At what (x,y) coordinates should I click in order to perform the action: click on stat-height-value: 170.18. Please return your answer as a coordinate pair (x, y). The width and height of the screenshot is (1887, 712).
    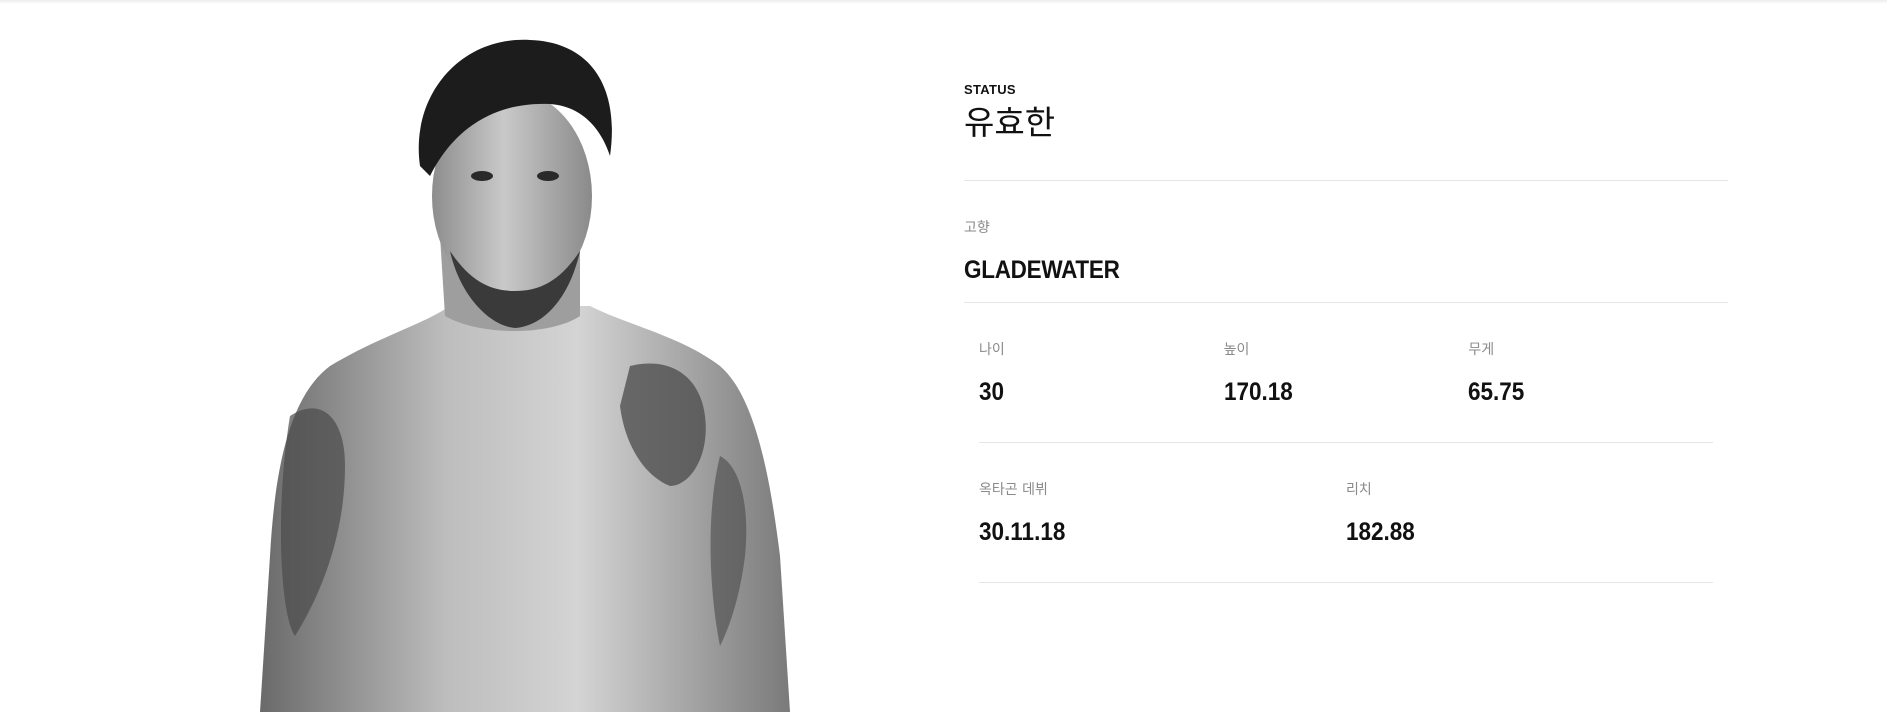
    Looking at the image, I should click on (1258, 392).